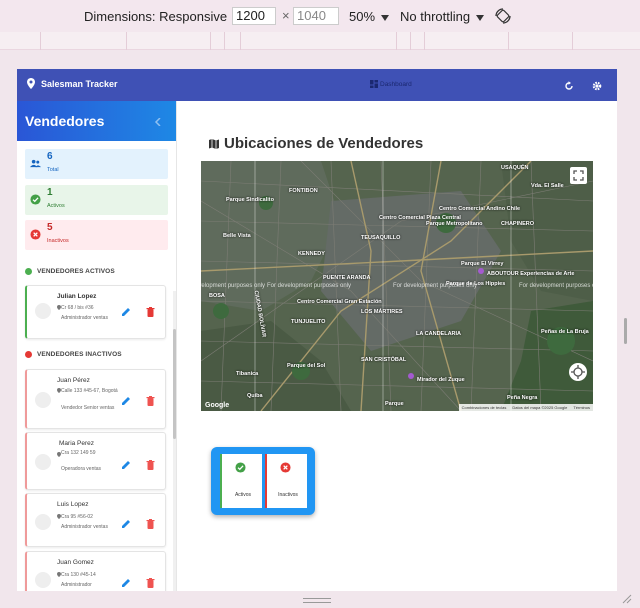 This screenshot has width=640, height=608. Describe the element at coordinates (439, 334) in the screenshot. I see `map-label: LA CANDELARIA` at that location.